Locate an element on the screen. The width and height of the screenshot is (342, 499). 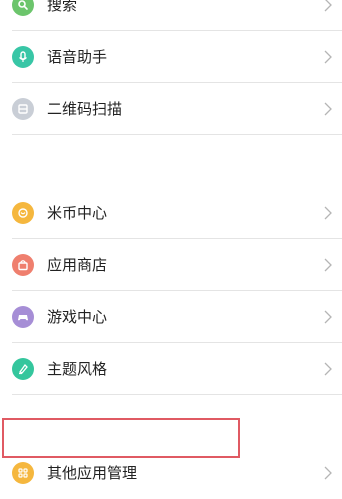
settings-item-voice-assistant: 语音助手 is located at coordinates (171, 57).